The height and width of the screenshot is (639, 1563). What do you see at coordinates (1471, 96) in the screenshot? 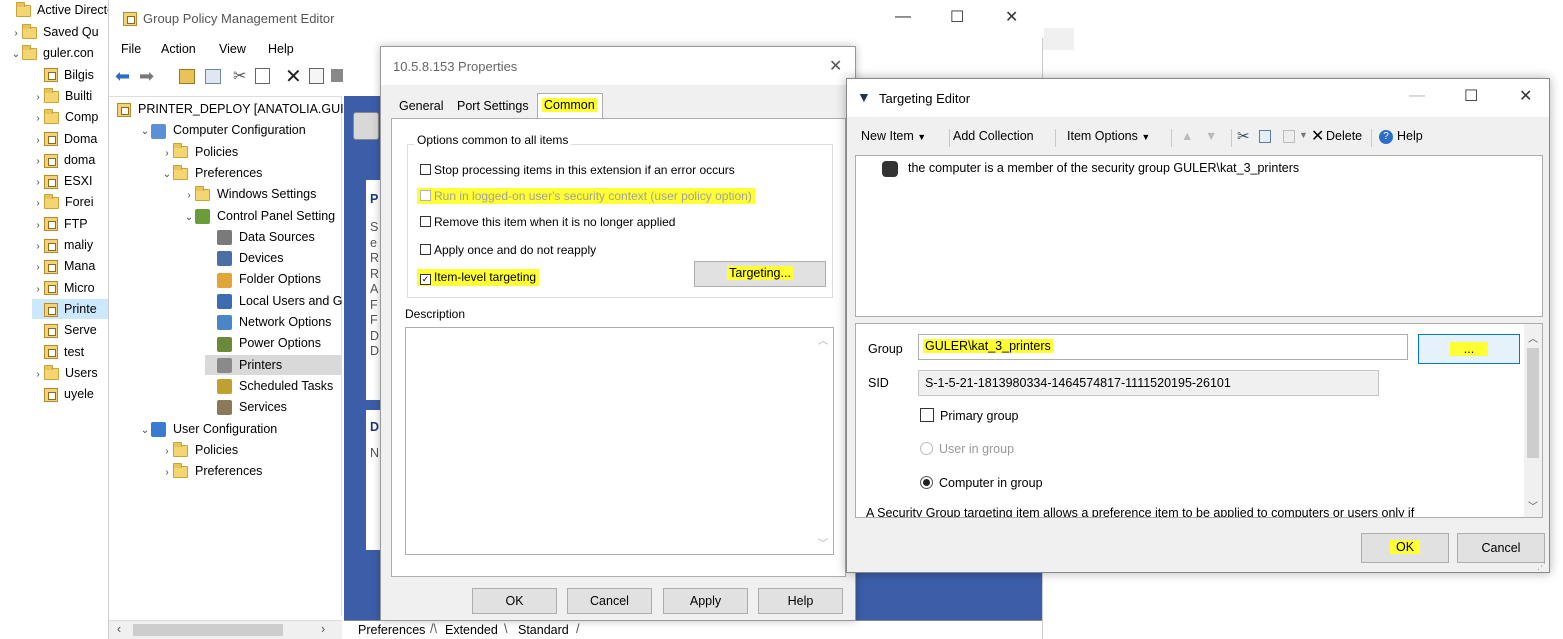
I see `targeting-maximize-button: ☐` at bounding box center [1471, 96].